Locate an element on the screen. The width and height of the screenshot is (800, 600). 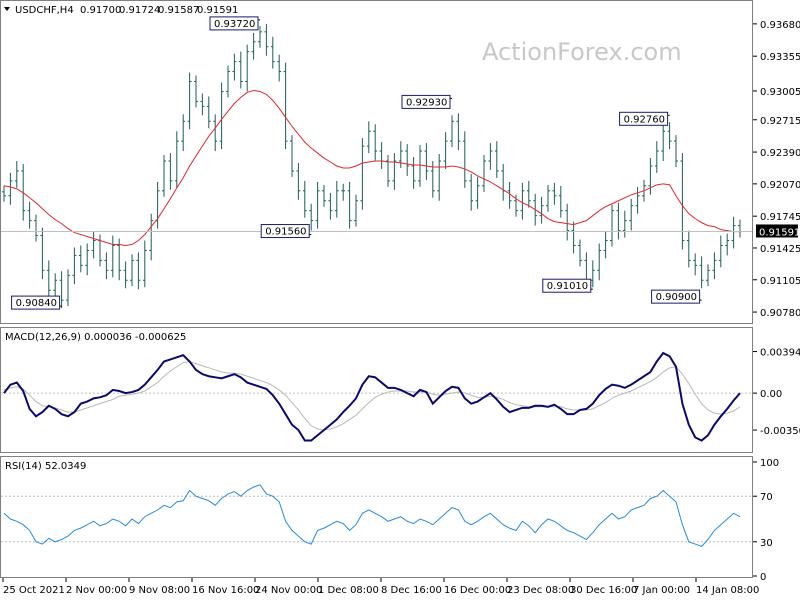
macd-tick-label: -0.003506 is located at coordinates (780, 431).